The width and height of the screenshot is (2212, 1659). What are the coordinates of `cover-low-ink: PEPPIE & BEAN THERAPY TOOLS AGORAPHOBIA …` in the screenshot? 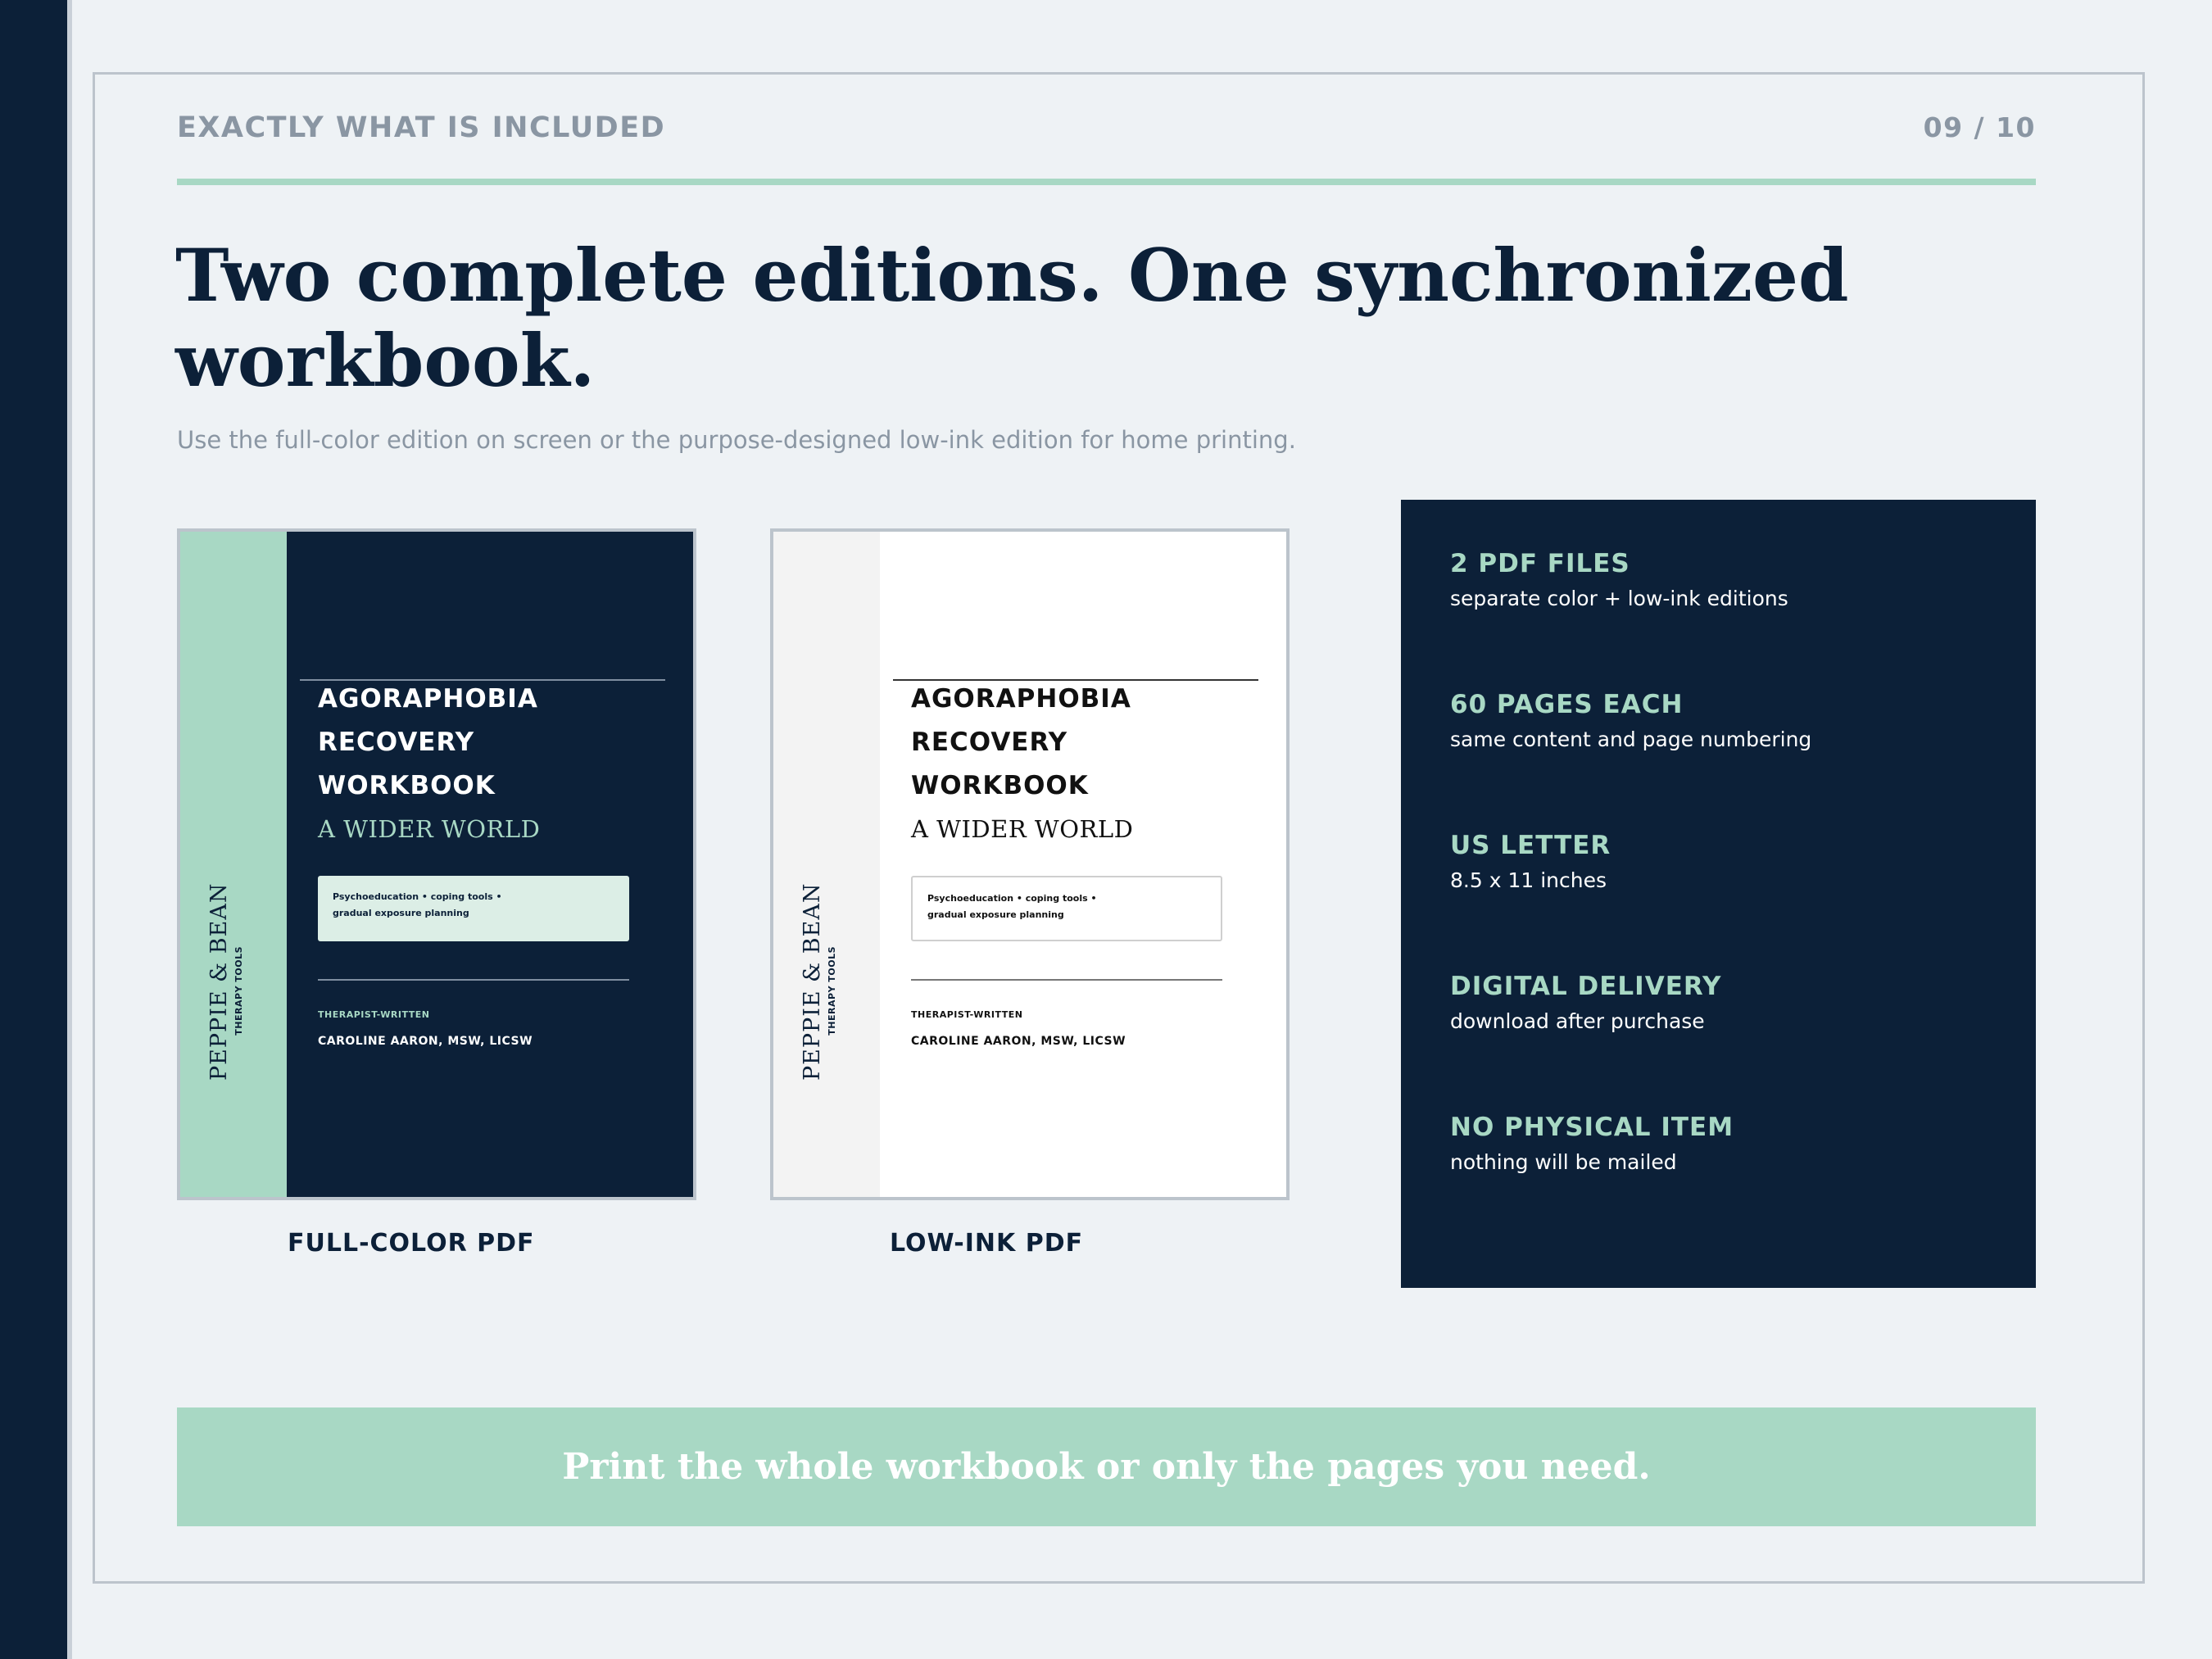 It's located at (1030, 864).